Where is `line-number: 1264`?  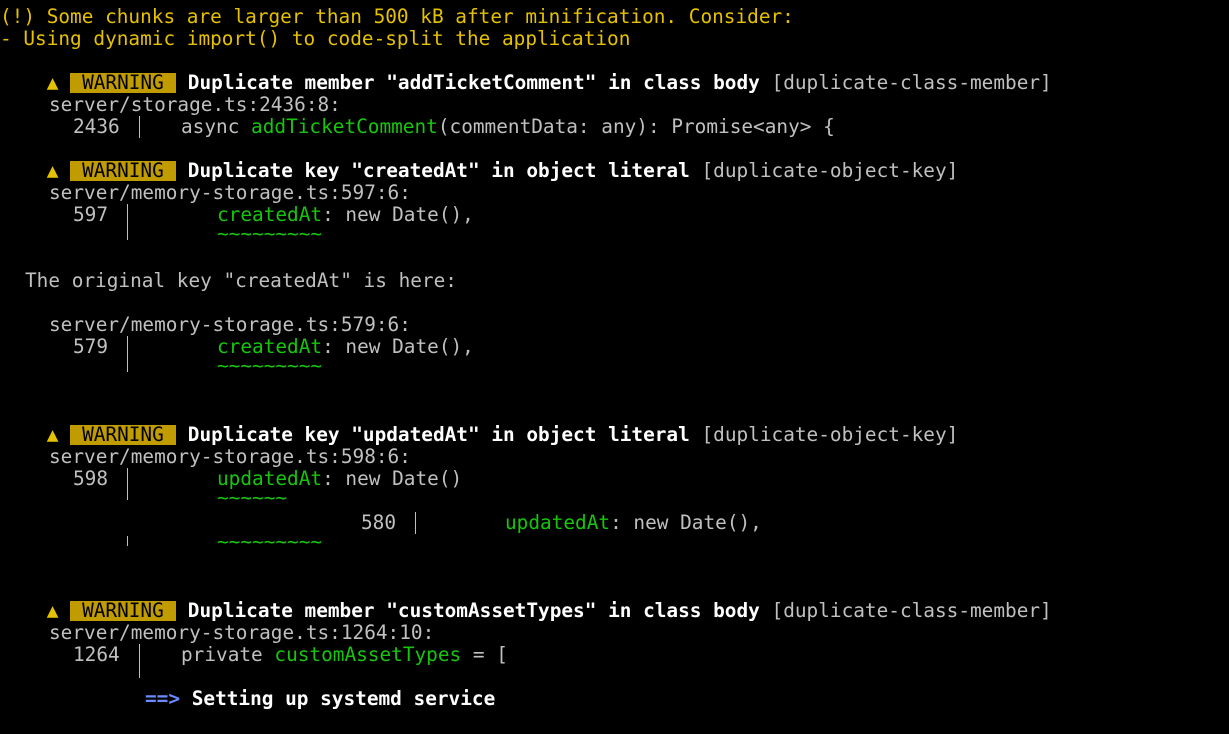
line-number: 1264 is located at coordinates (96, 654).